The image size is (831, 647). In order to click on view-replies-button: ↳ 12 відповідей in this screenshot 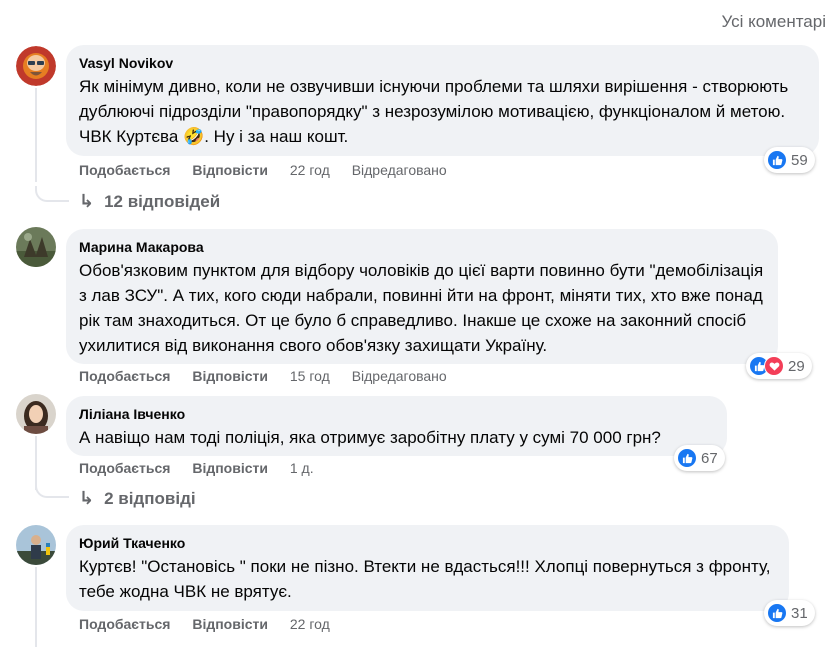, I will do `click(149, 201)`.